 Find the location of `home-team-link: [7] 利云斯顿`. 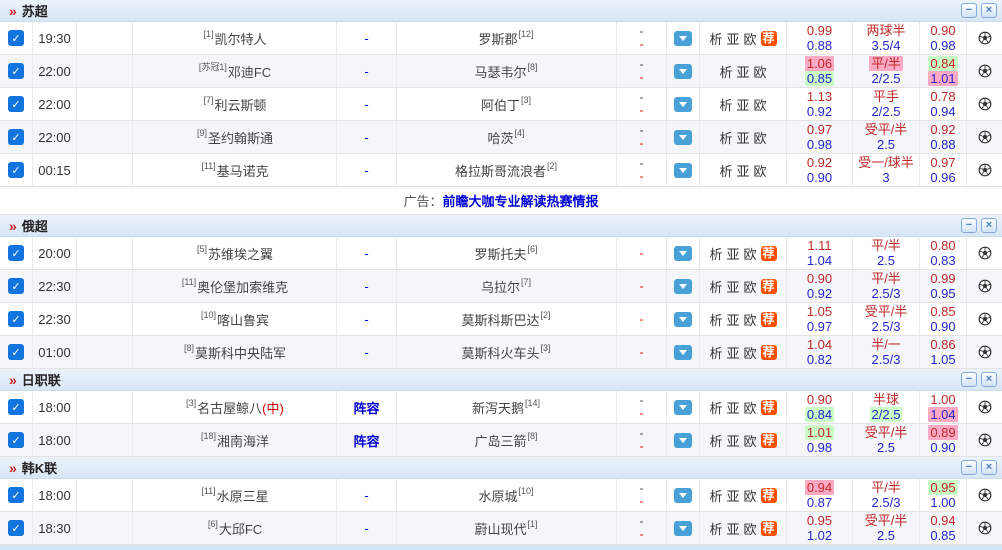

home-team-link: [7] 利云斯顿 is located at coordinates (235, 104).